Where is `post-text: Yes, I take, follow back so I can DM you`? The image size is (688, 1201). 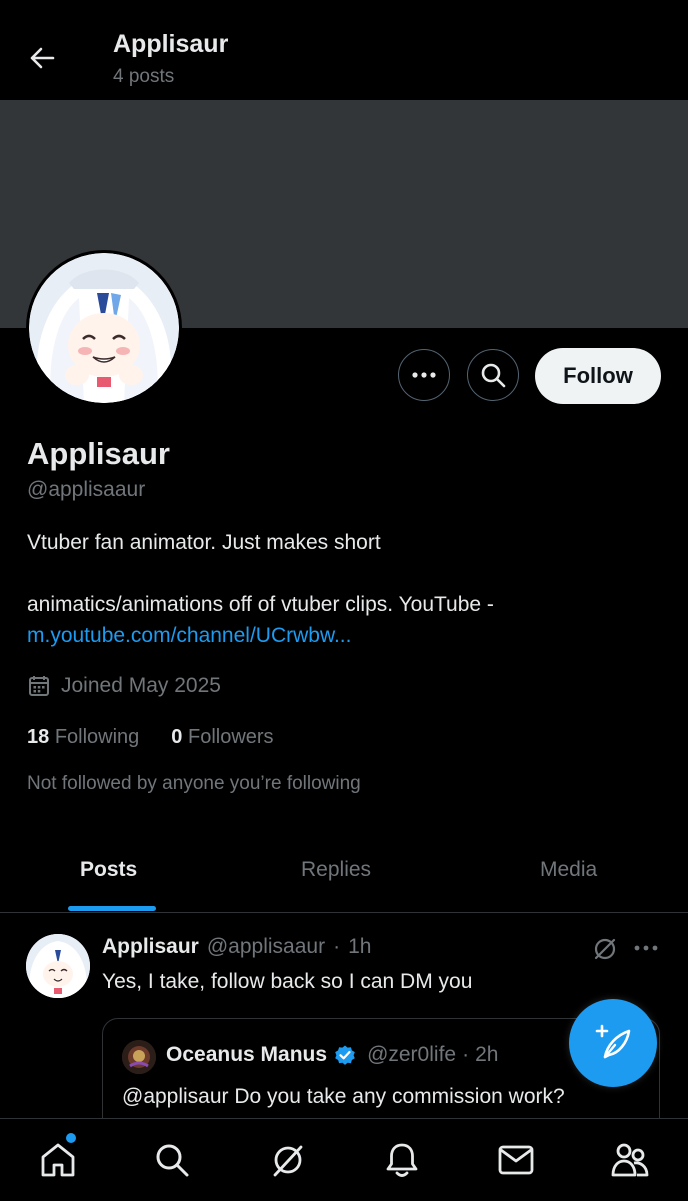
post-text: Yes, I take, follow back so I can DM you is located at coordinates (287, 981).